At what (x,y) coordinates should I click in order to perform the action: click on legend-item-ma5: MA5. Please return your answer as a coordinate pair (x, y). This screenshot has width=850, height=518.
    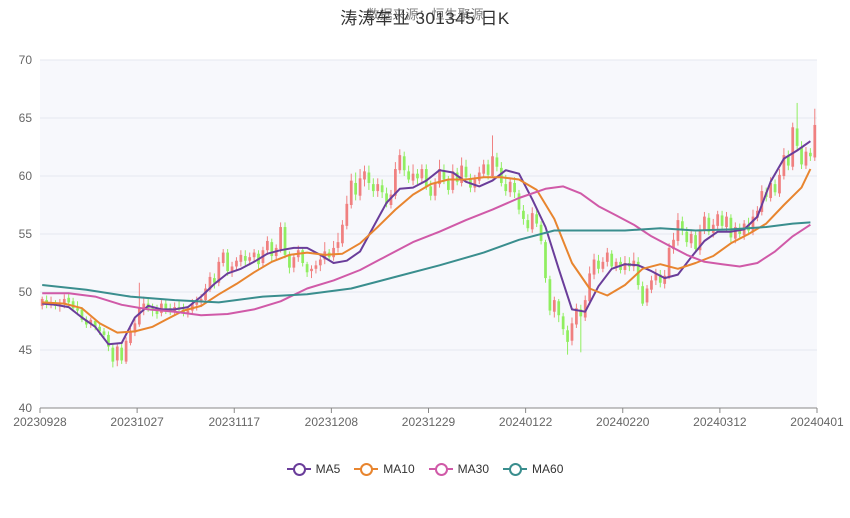
    Looking at the image, I should click on (313, 469).